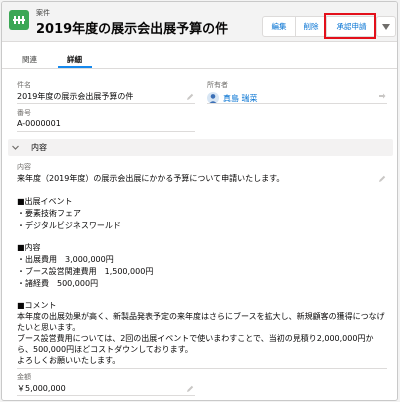 This screenshot has height=402, width=400. Describe the element at coordinates (24, 85) in the screenshot. I see `name-field-label: 件名` at that location.